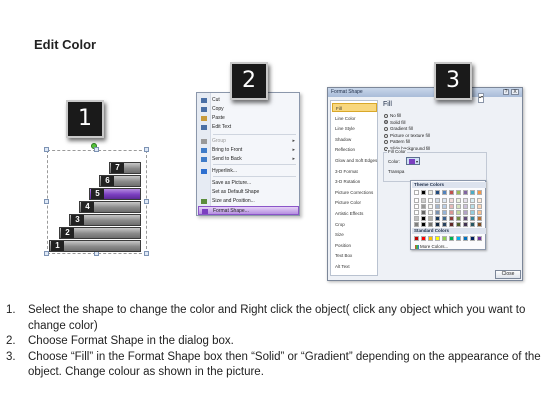 The height and width of the screenshot is (420, 560). I want to click on stair-step: 4, so click(110, 207).